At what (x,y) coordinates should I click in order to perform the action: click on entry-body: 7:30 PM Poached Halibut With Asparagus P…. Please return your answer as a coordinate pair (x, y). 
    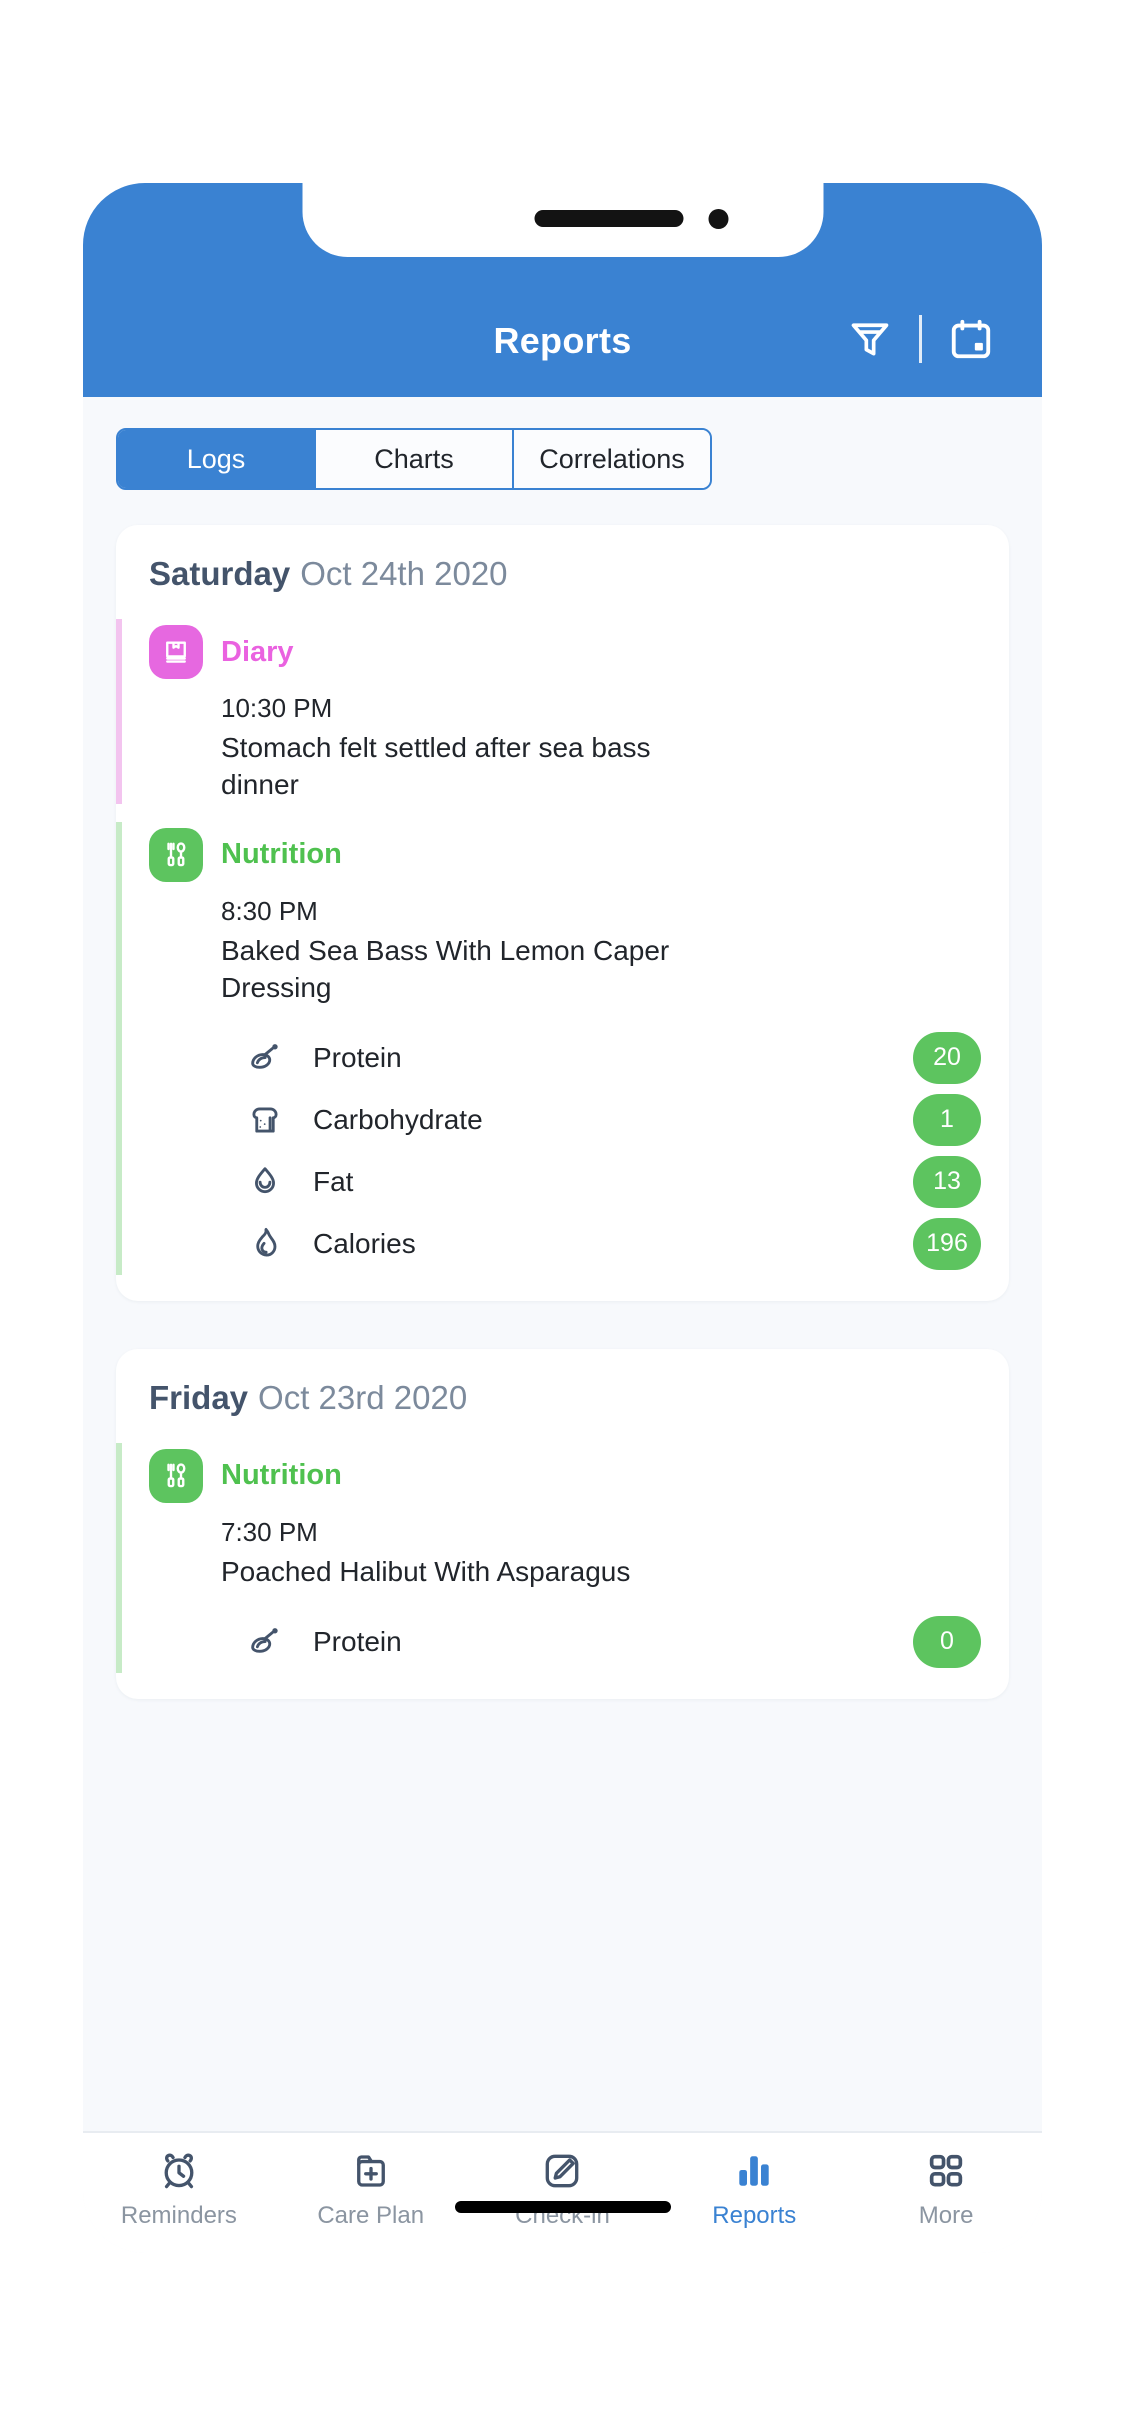
    Looking at the image, I should click on (579, 1588).